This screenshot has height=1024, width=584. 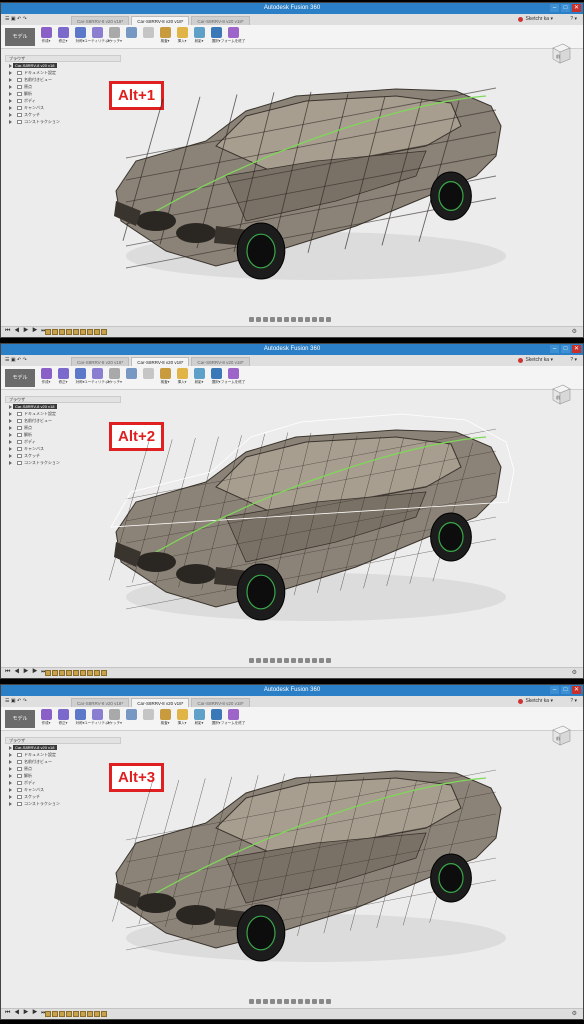 I want to click on help-menu: ? ▾, so click(x=573, y=701).